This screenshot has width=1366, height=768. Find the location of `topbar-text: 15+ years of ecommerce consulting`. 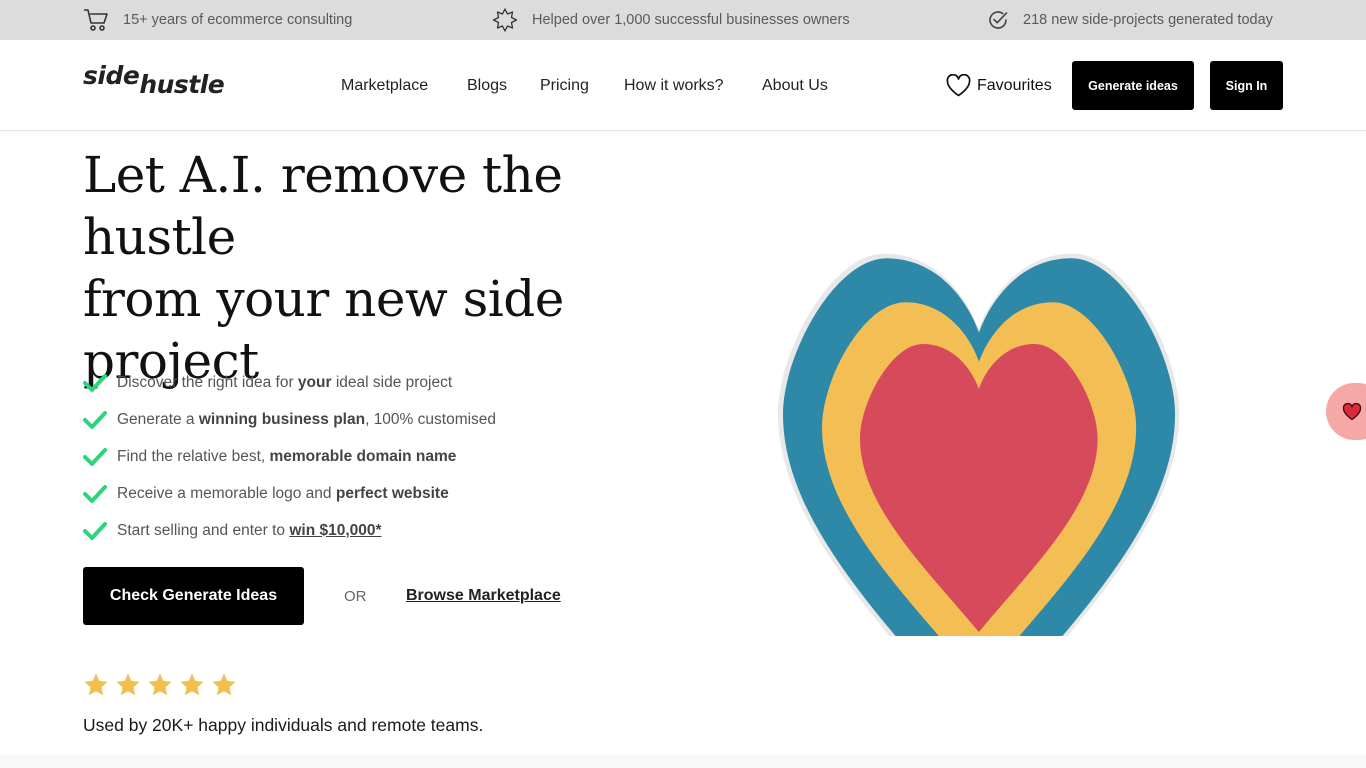

topbar-text: 15+ years of ecommerce consulting is located at coordinates (238, 20).